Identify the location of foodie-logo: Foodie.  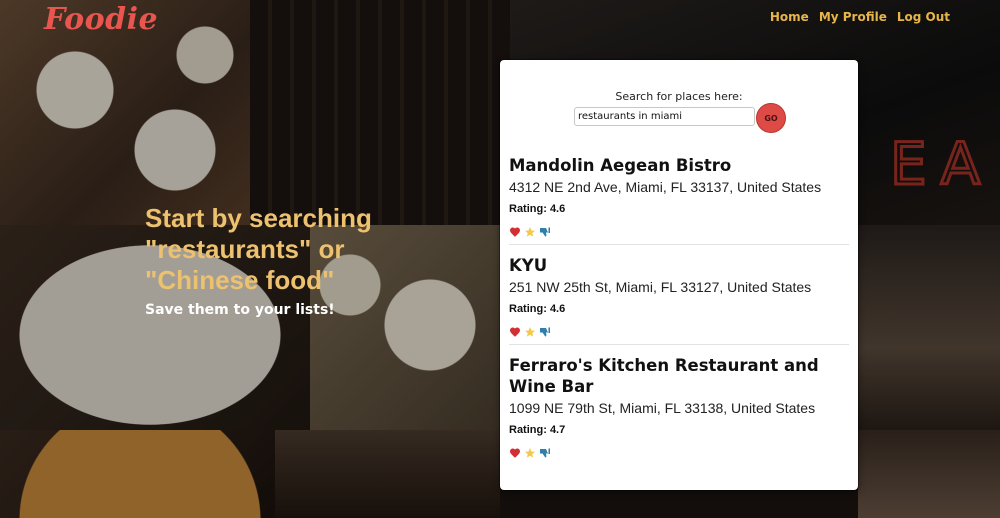
(101, 19).